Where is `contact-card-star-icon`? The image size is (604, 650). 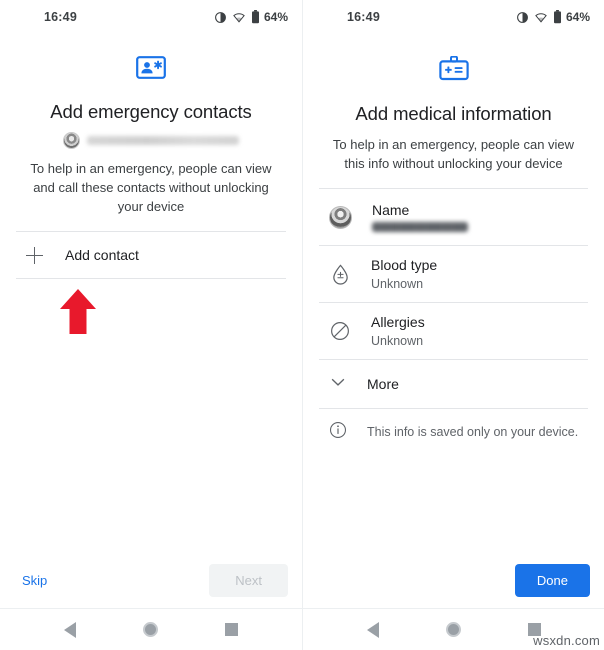
contact-card-star-icon is located at coordinates (151, 71).